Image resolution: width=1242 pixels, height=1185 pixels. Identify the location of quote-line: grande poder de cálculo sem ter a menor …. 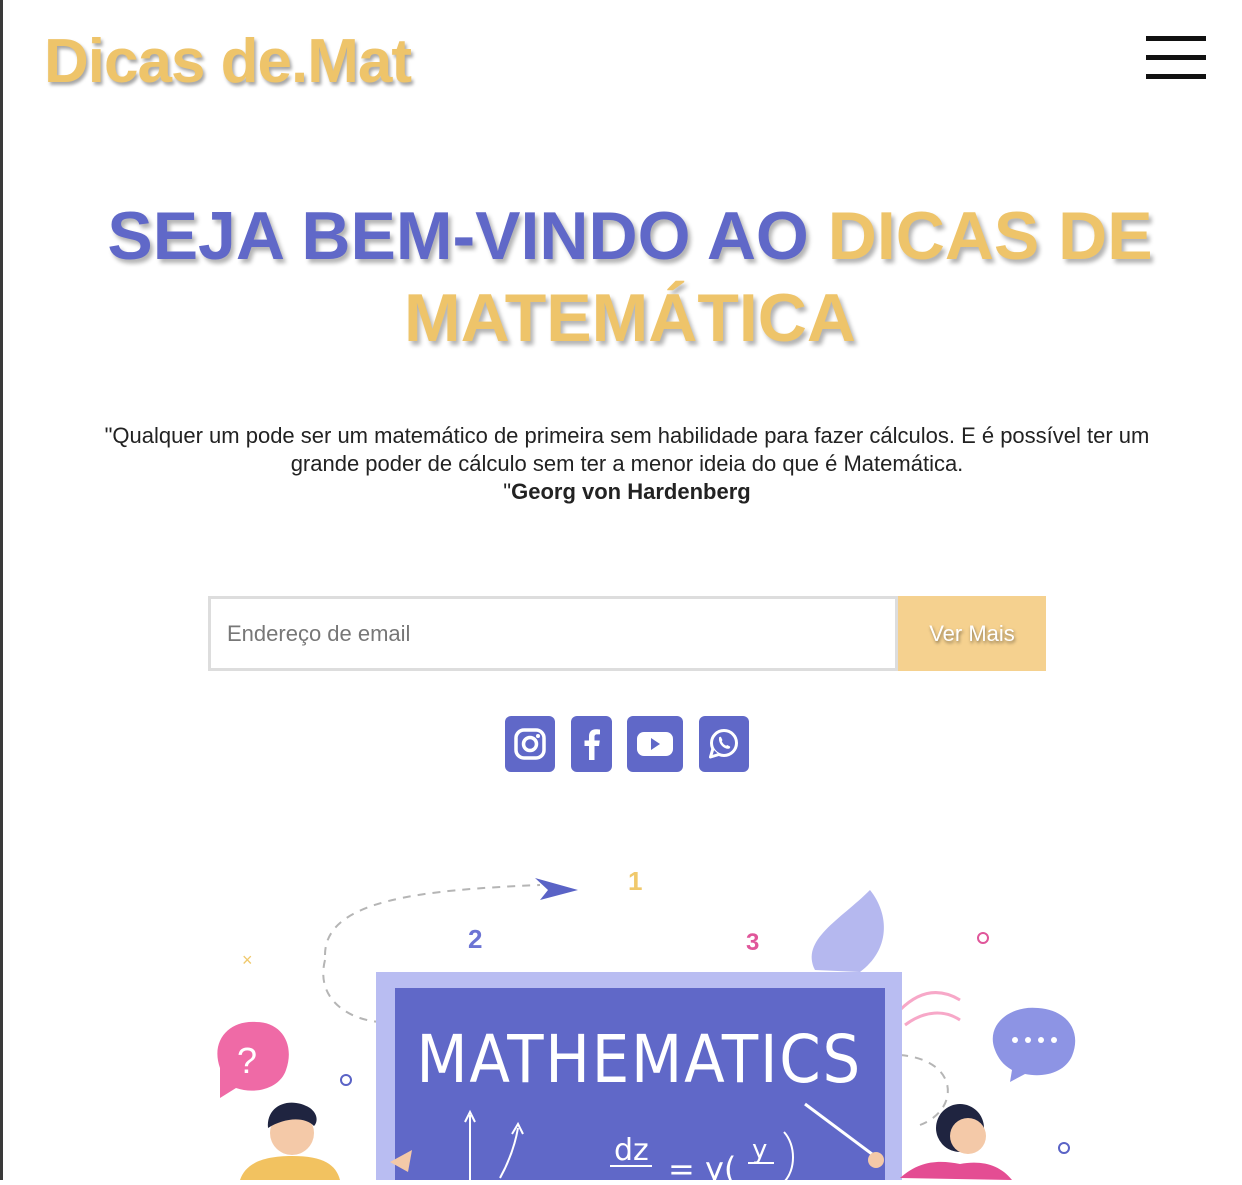
(627, 463).